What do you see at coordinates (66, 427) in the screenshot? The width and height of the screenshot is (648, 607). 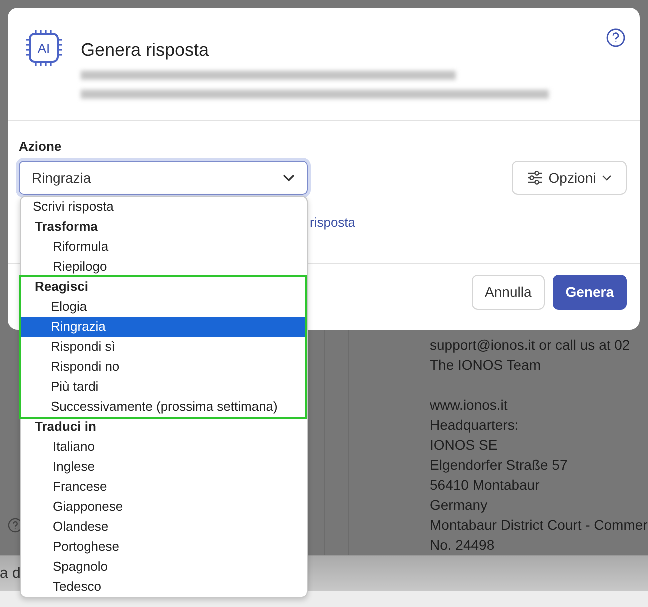 I see `group-header: Traduci in` at bounding box center [66, 427].